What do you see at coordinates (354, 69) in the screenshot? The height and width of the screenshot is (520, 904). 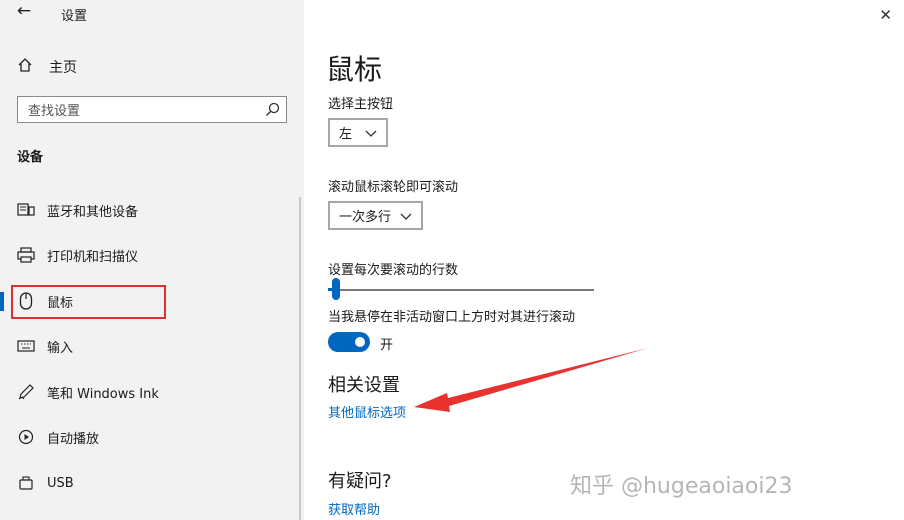 I see `page-title: 鼠标` at bounding box center [354, 69].